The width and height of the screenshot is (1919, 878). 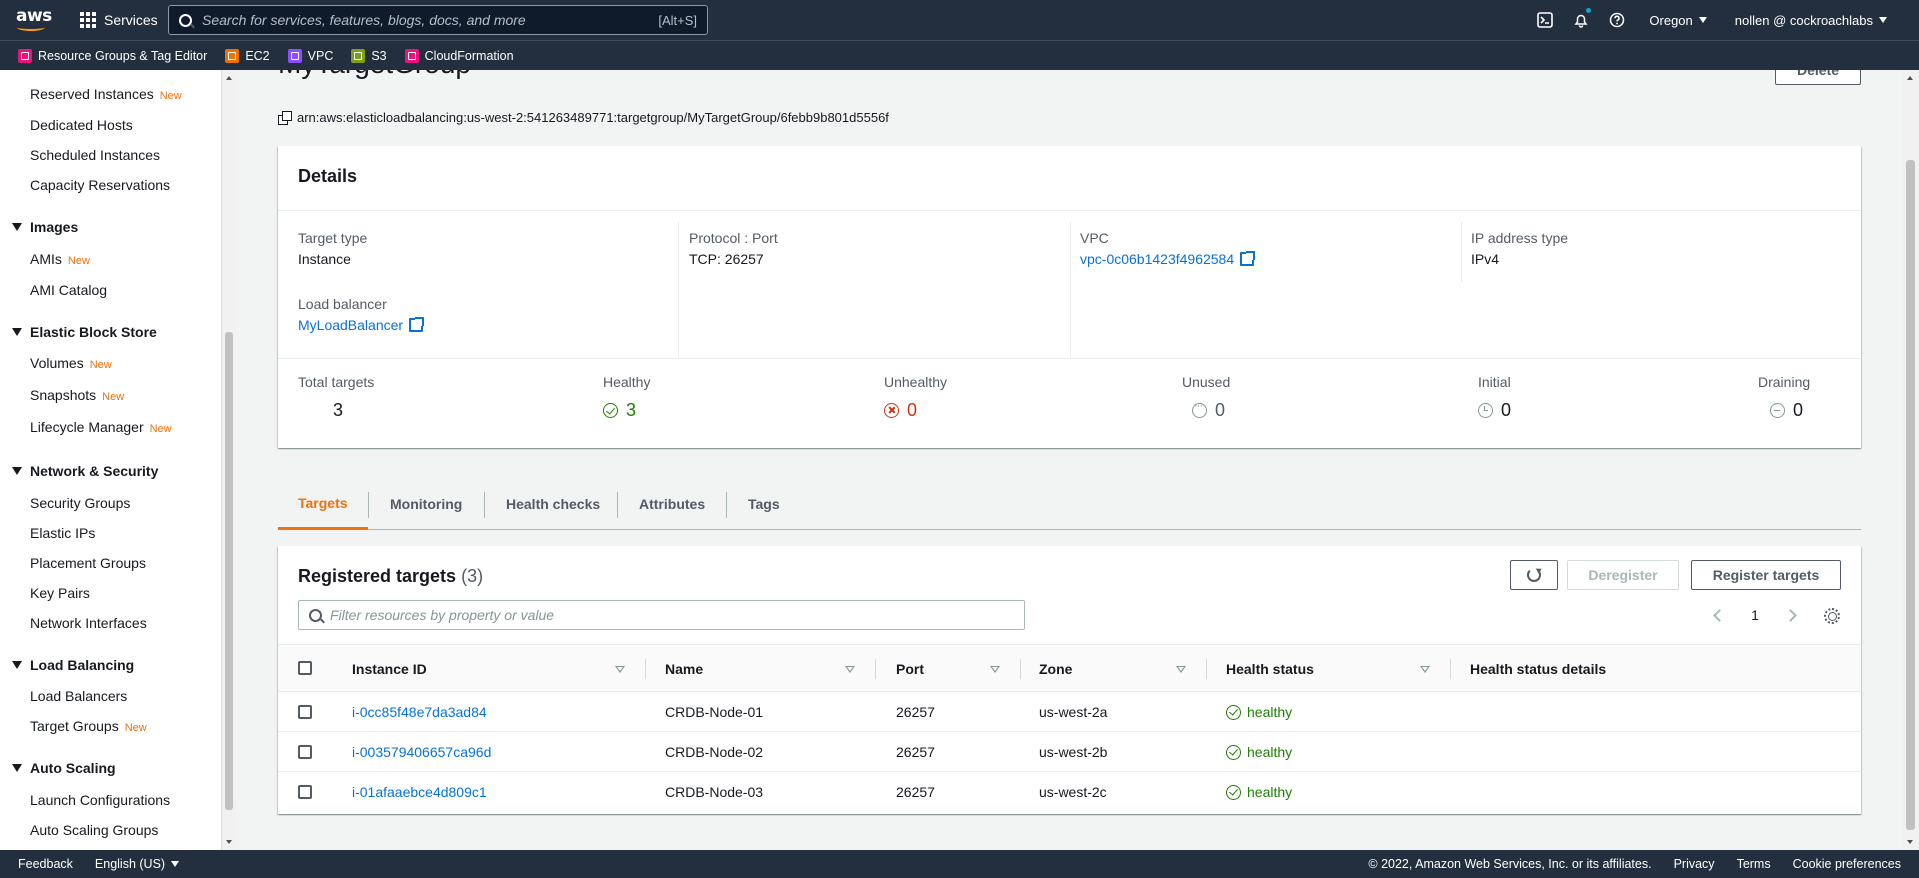 What do you see at coordinates (106, 94) in the screenshot?
I see `sidebar-item-reserved-instances: Reserved Instances New` at bounding box center [106, 94].